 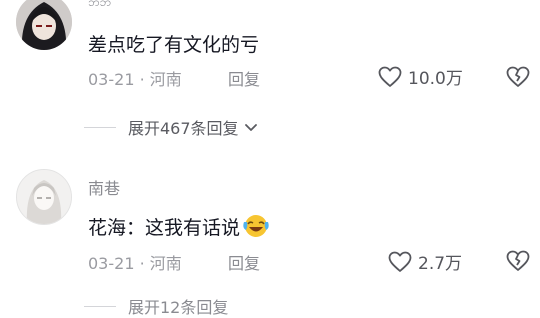 I want to click on expand-replies-button: 展开467条回复, so click(x=171, y=127).